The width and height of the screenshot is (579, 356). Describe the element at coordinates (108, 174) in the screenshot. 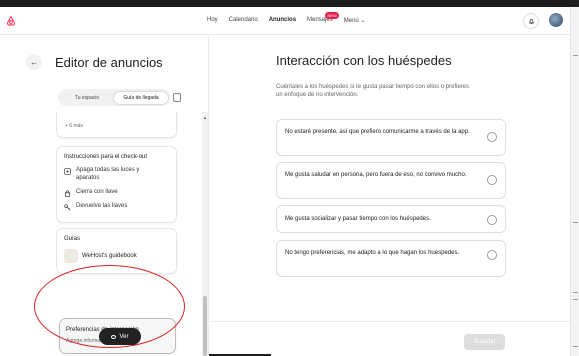

I see `checklist-item-label: Apaga todas las luces y aparatos` at that location.